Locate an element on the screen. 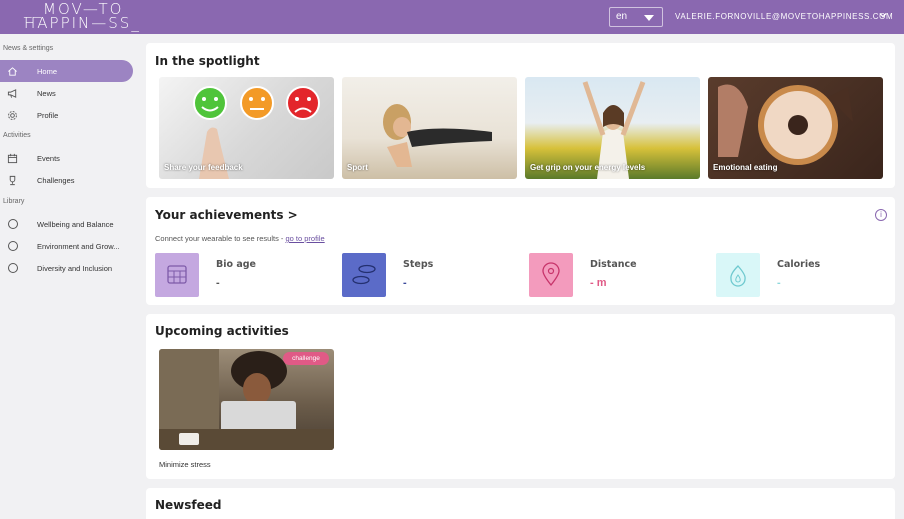  sidebar-item-events: Events is located at coordinates (66, 158).